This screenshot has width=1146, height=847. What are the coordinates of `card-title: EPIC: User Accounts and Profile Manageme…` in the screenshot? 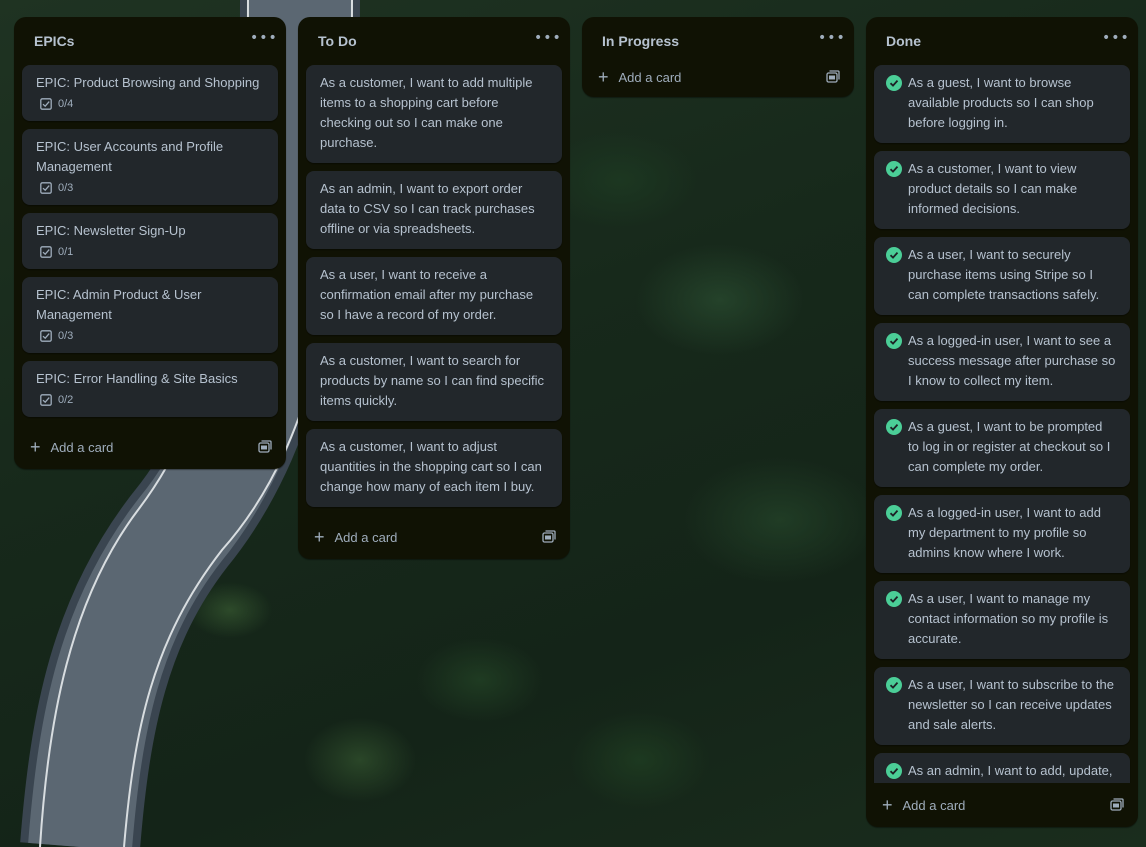 It's located at (130, 156).